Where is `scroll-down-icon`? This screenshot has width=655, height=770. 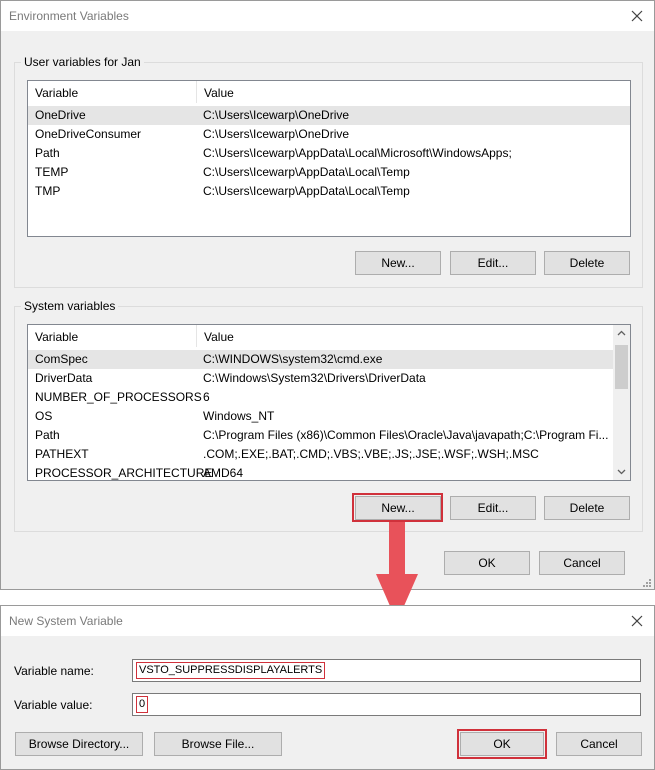 scroll-down-icon is located at coordinates (621, 471).